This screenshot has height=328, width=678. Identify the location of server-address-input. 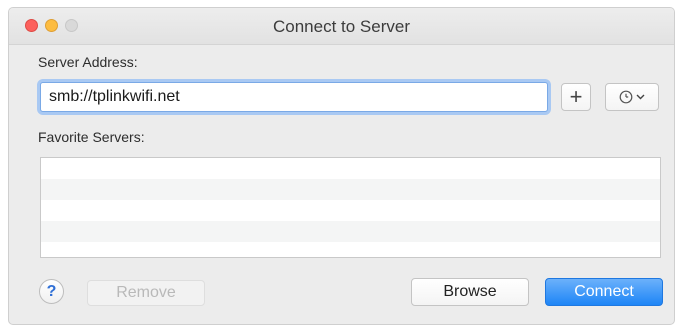
(294, 97).